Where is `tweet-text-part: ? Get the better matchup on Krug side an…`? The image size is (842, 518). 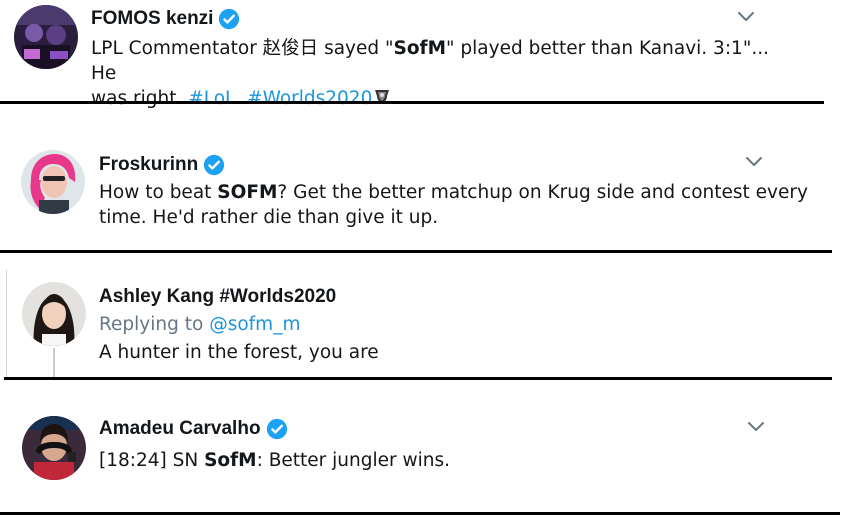
tweet-text-part: ? Get the better matchup on Krug side an… is located at coordinates (542, 192).